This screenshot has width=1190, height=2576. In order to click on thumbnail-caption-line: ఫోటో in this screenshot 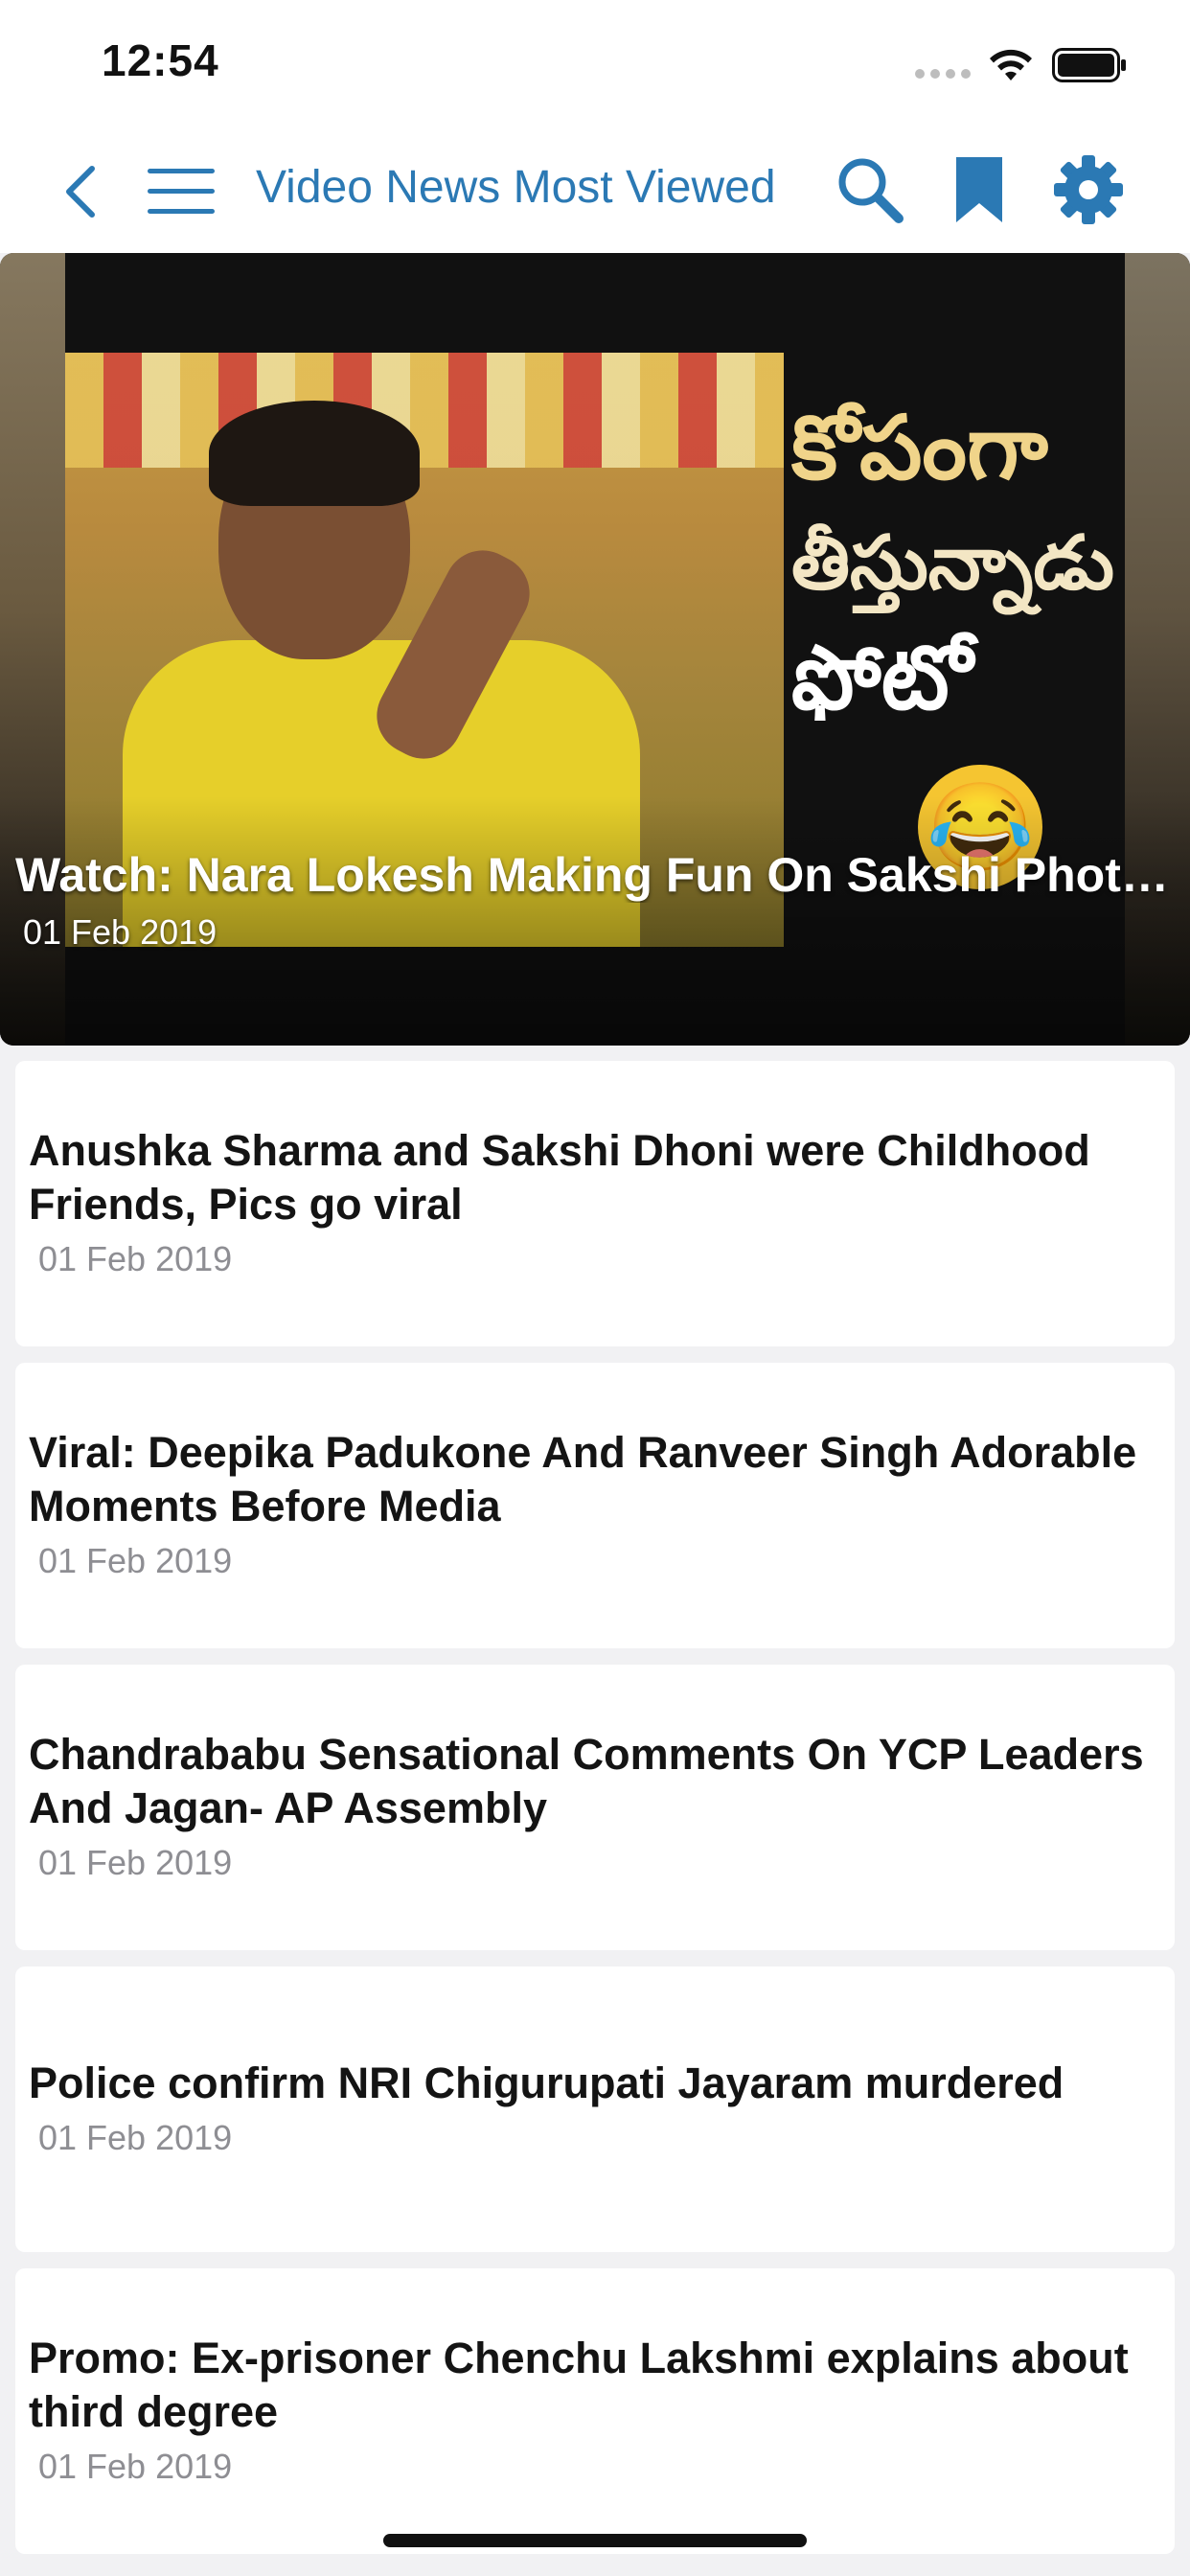, I will do `click(882, 678)`.